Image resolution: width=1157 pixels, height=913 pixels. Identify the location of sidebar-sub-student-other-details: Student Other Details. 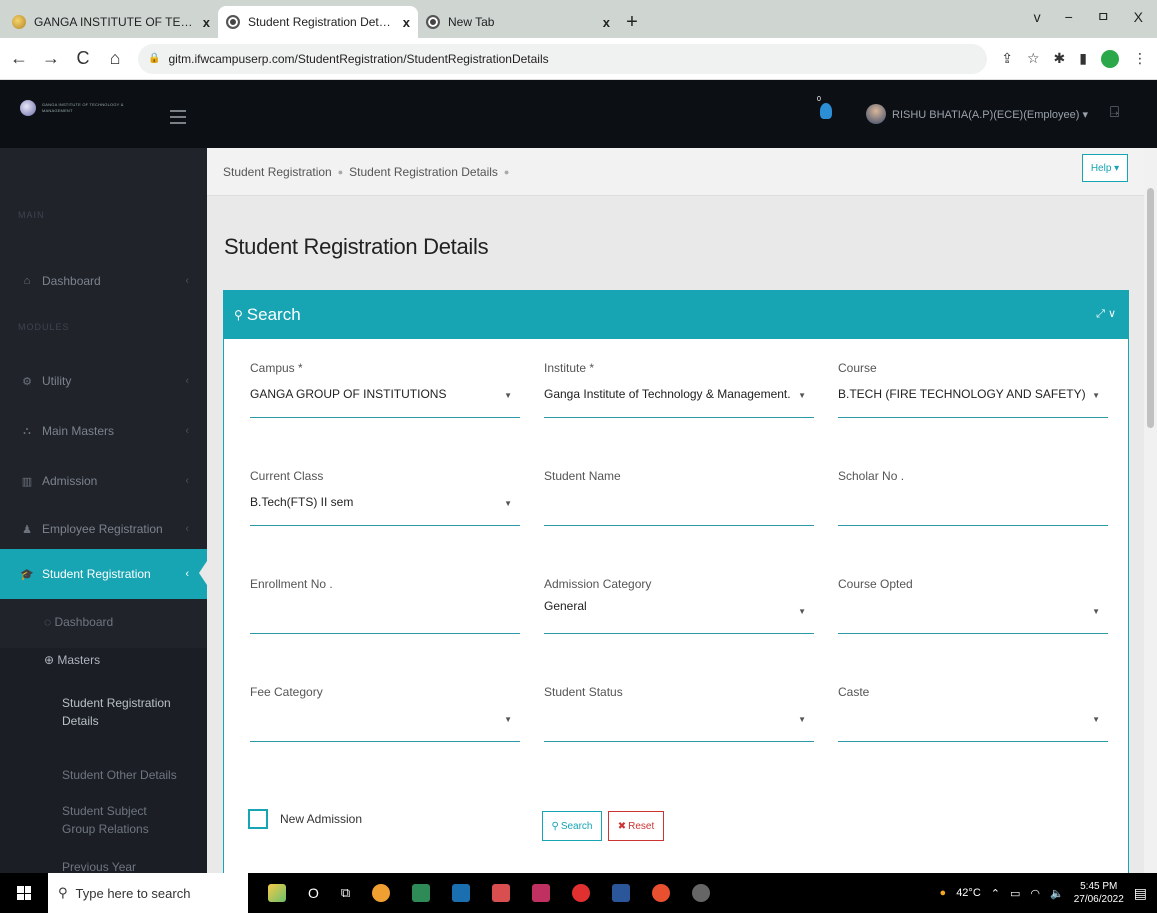
(103, 774).